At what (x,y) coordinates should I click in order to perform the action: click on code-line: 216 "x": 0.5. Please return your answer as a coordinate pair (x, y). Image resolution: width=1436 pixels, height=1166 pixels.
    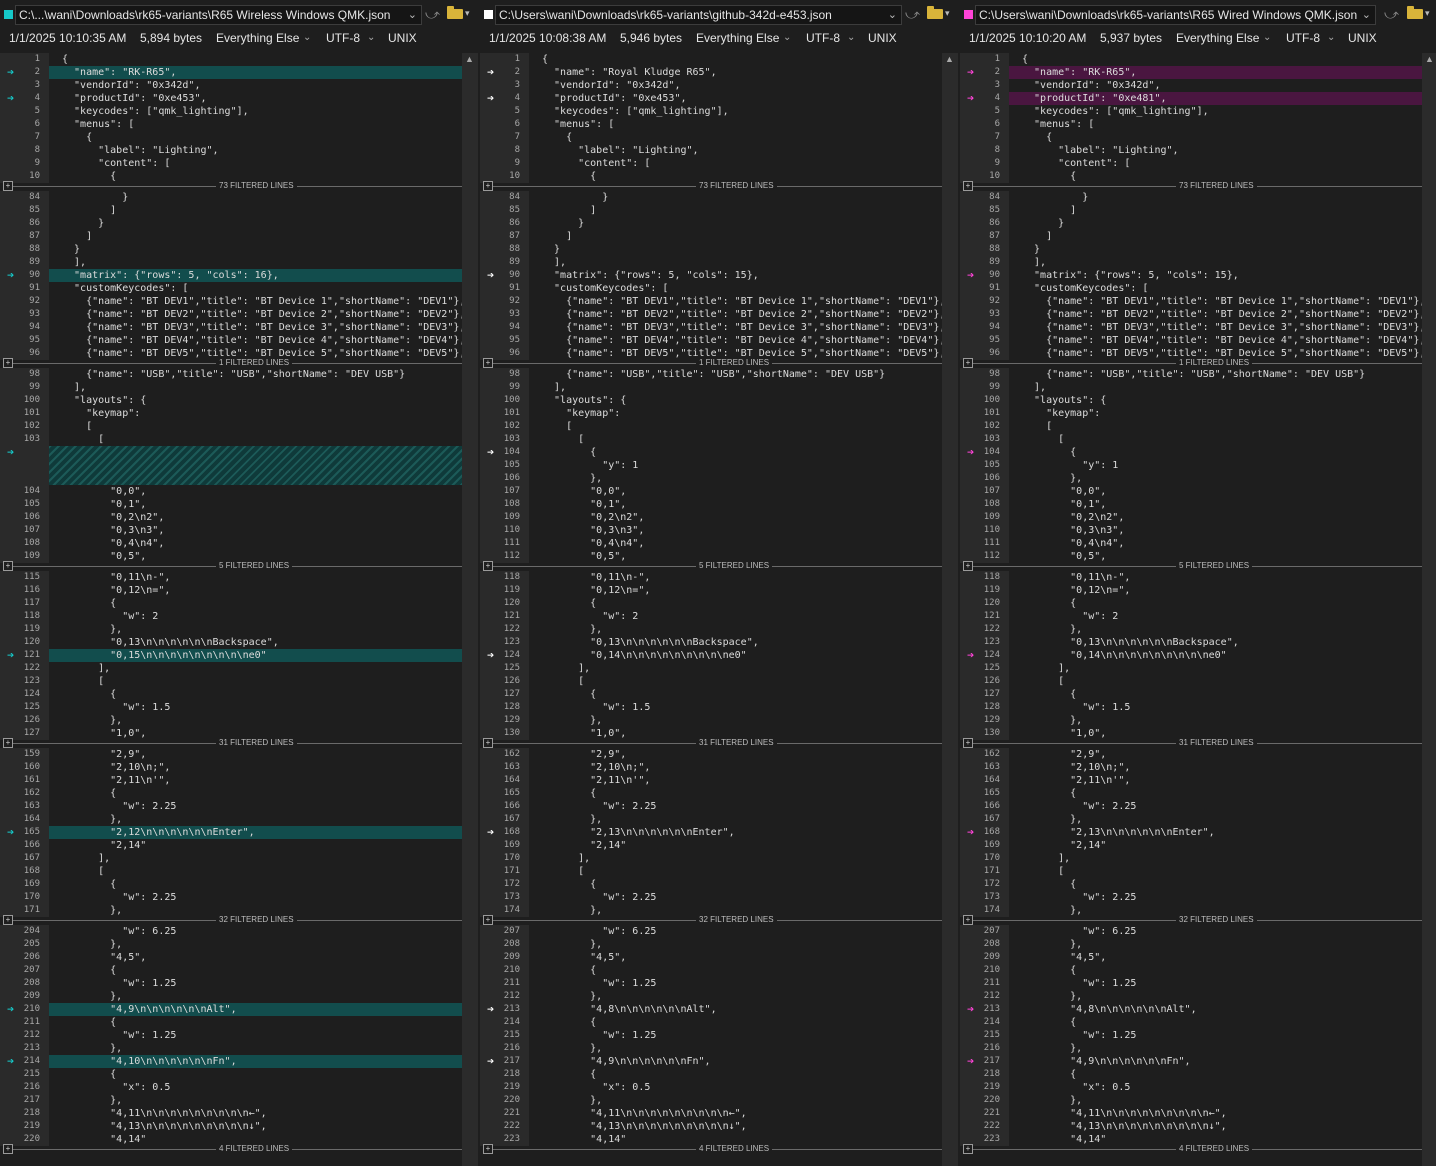
    Looking at the image, I should click on (231, 1087).